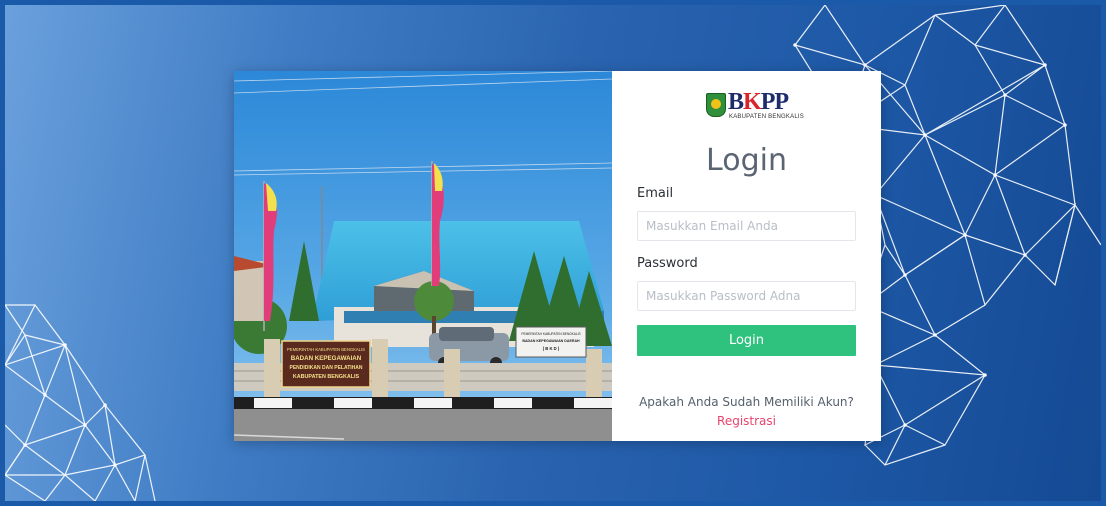 This screenshot has width=1106, height=506. What do you see at coordinates (326, 349) in the screenshot?
I see `sign-left-line-1: PEMERINTAH KABUPATEN BENGKALIS` at bounding box center [326, 349].